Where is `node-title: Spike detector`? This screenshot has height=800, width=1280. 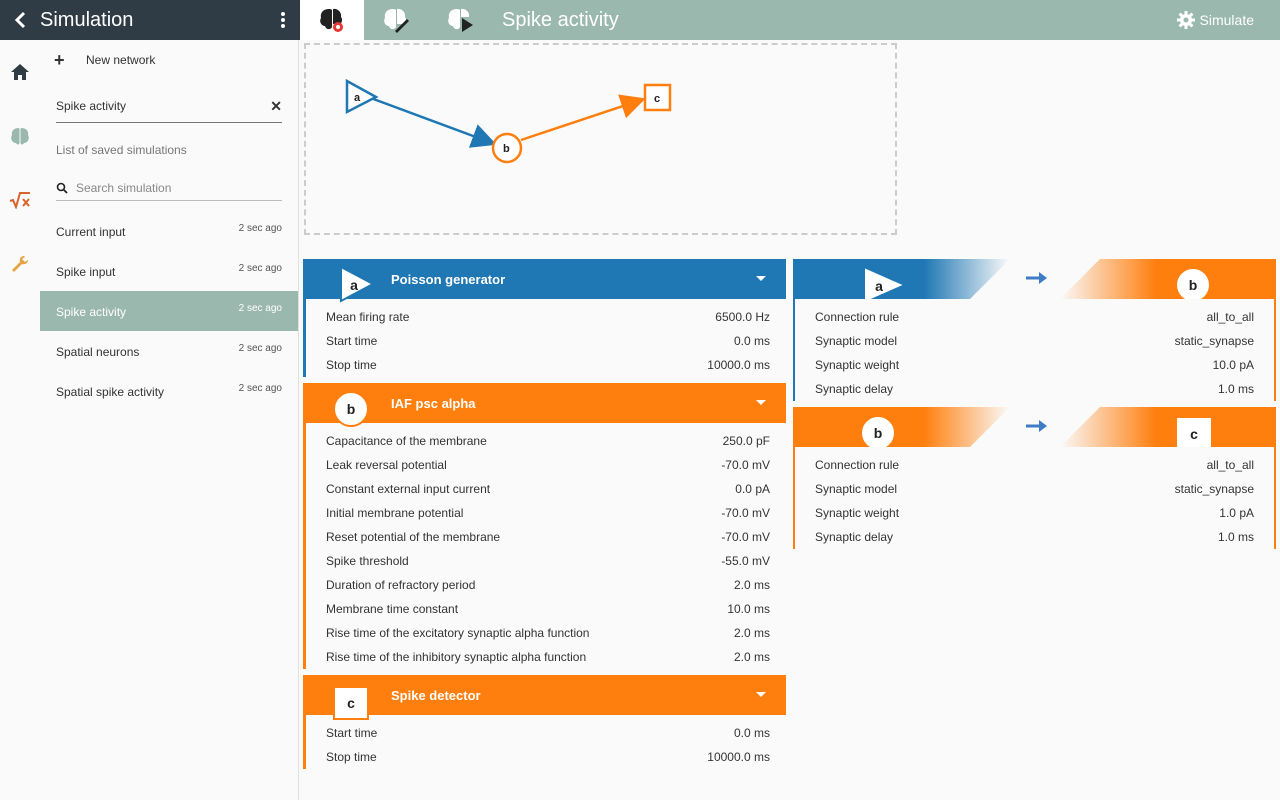
node-title: Spike detector is located at coordinates (436, 695).